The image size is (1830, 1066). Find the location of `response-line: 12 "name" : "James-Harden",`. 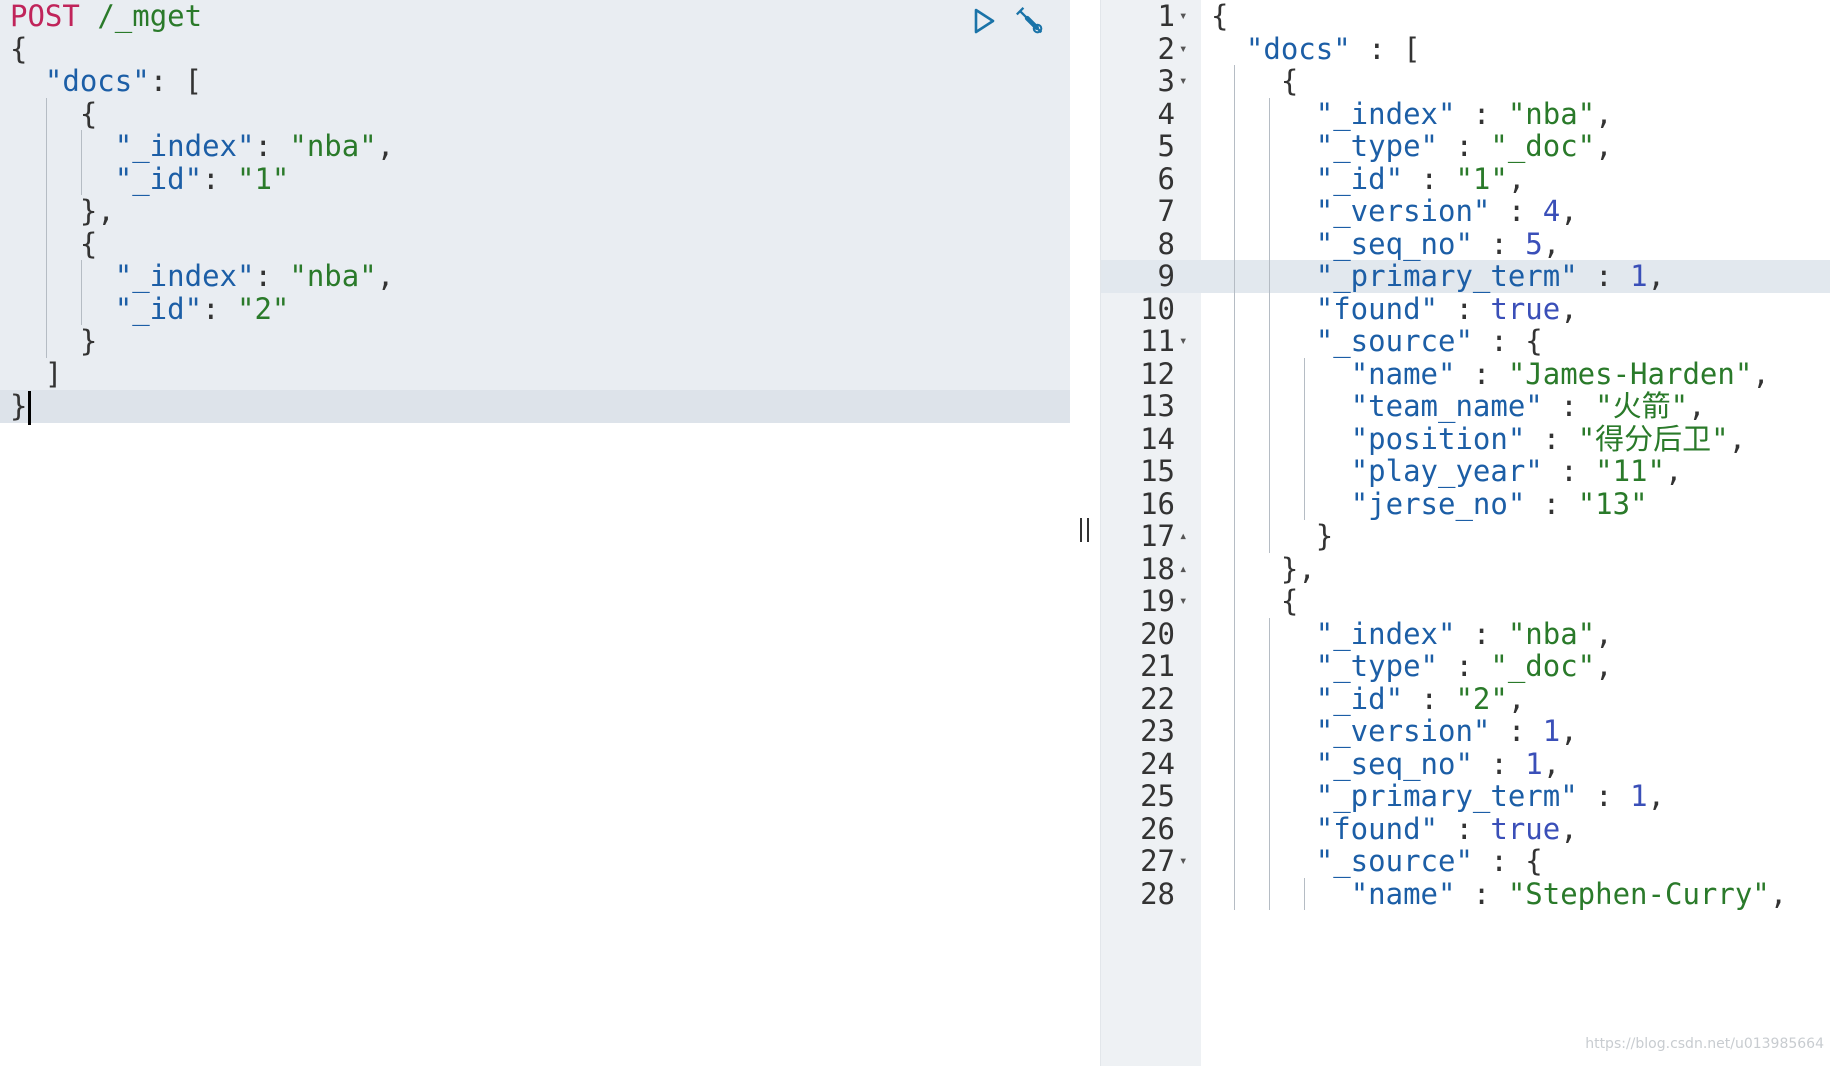

response-line: 12 "name" : "James-Harden", is located at coordinates (1465, 373).